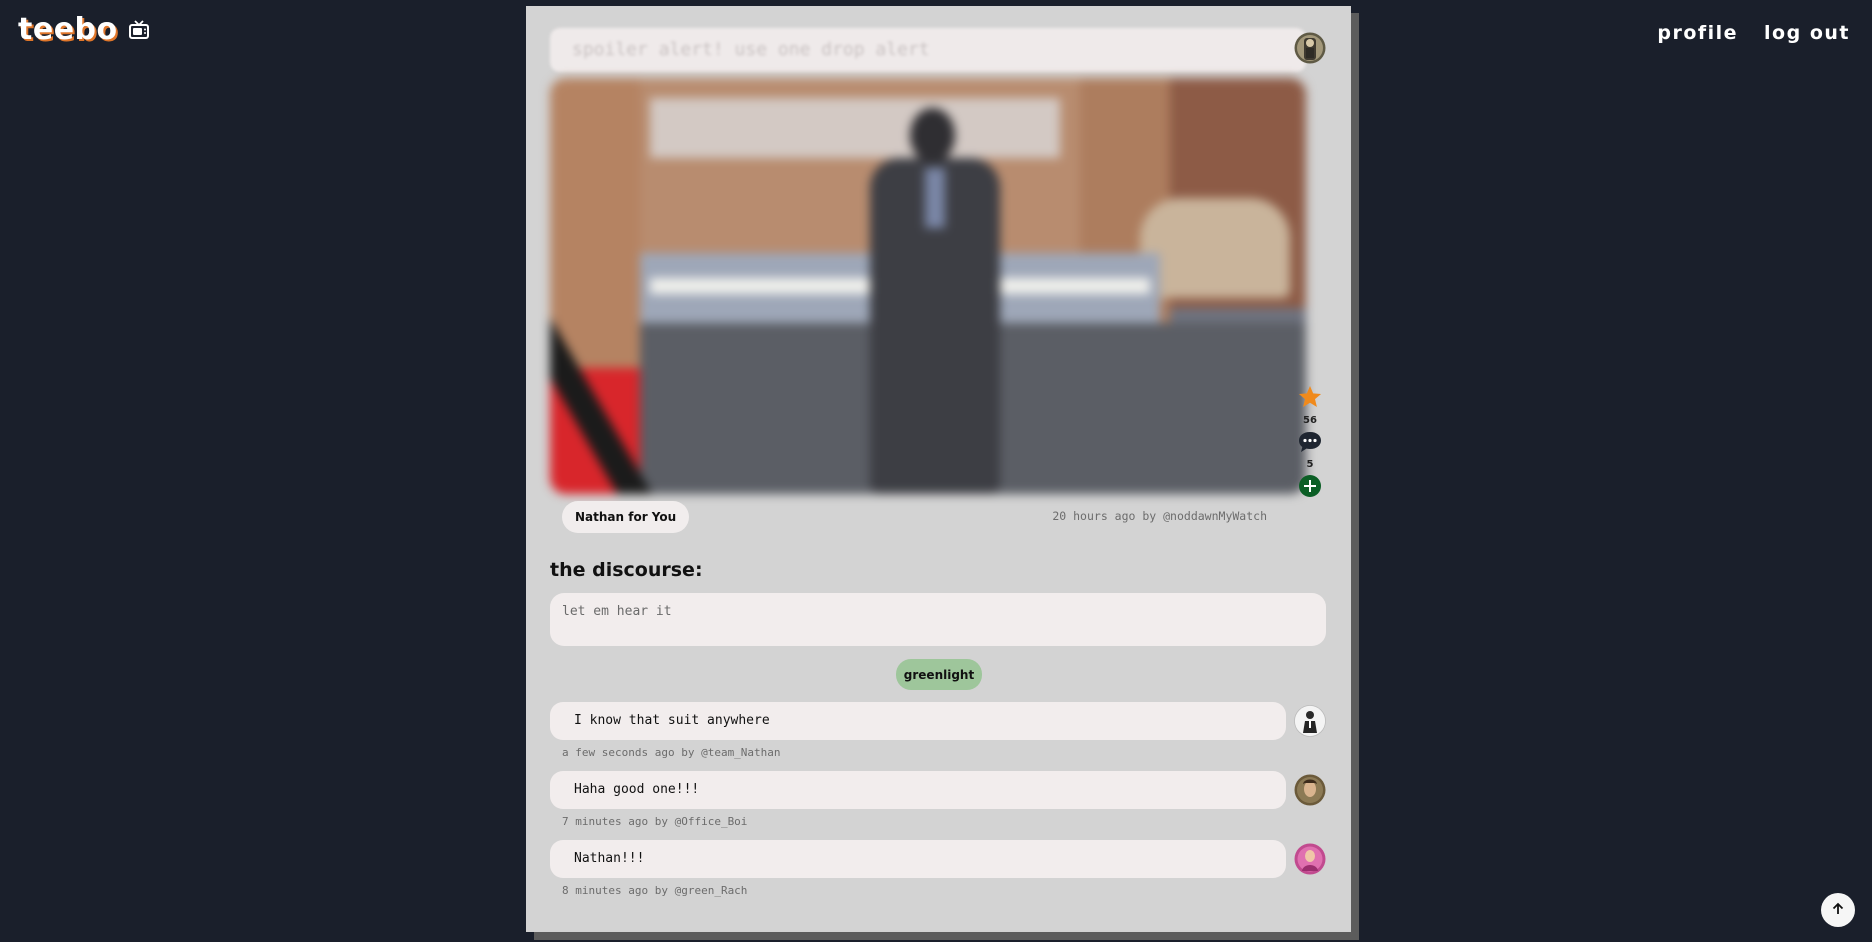 Image resolution: width=1872 pixels, height=942 pixels. What do you see at coordinates (928, 50) in the screenshot?
I see `post-title-blurred: spoiler alert! use one drop alert` at bounding box center [928, 50].